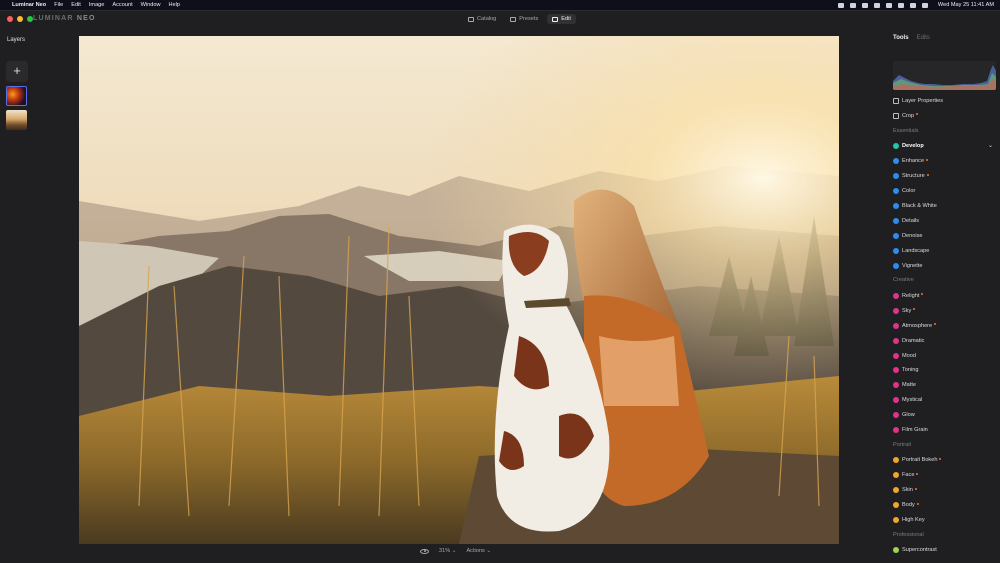 Image resolution: width=1000 pixels, height=563 pixels. I want to click on crop-icon, so click(896, 115).